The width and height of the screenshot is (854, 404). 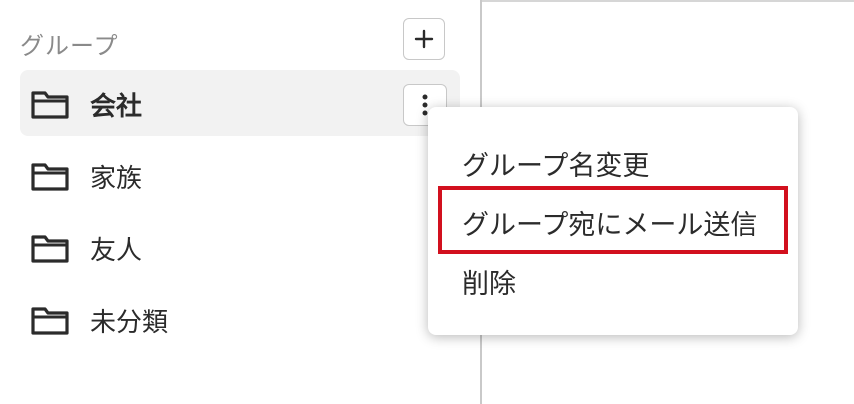 I want to click on top-divider, so click(x=668, y=1).